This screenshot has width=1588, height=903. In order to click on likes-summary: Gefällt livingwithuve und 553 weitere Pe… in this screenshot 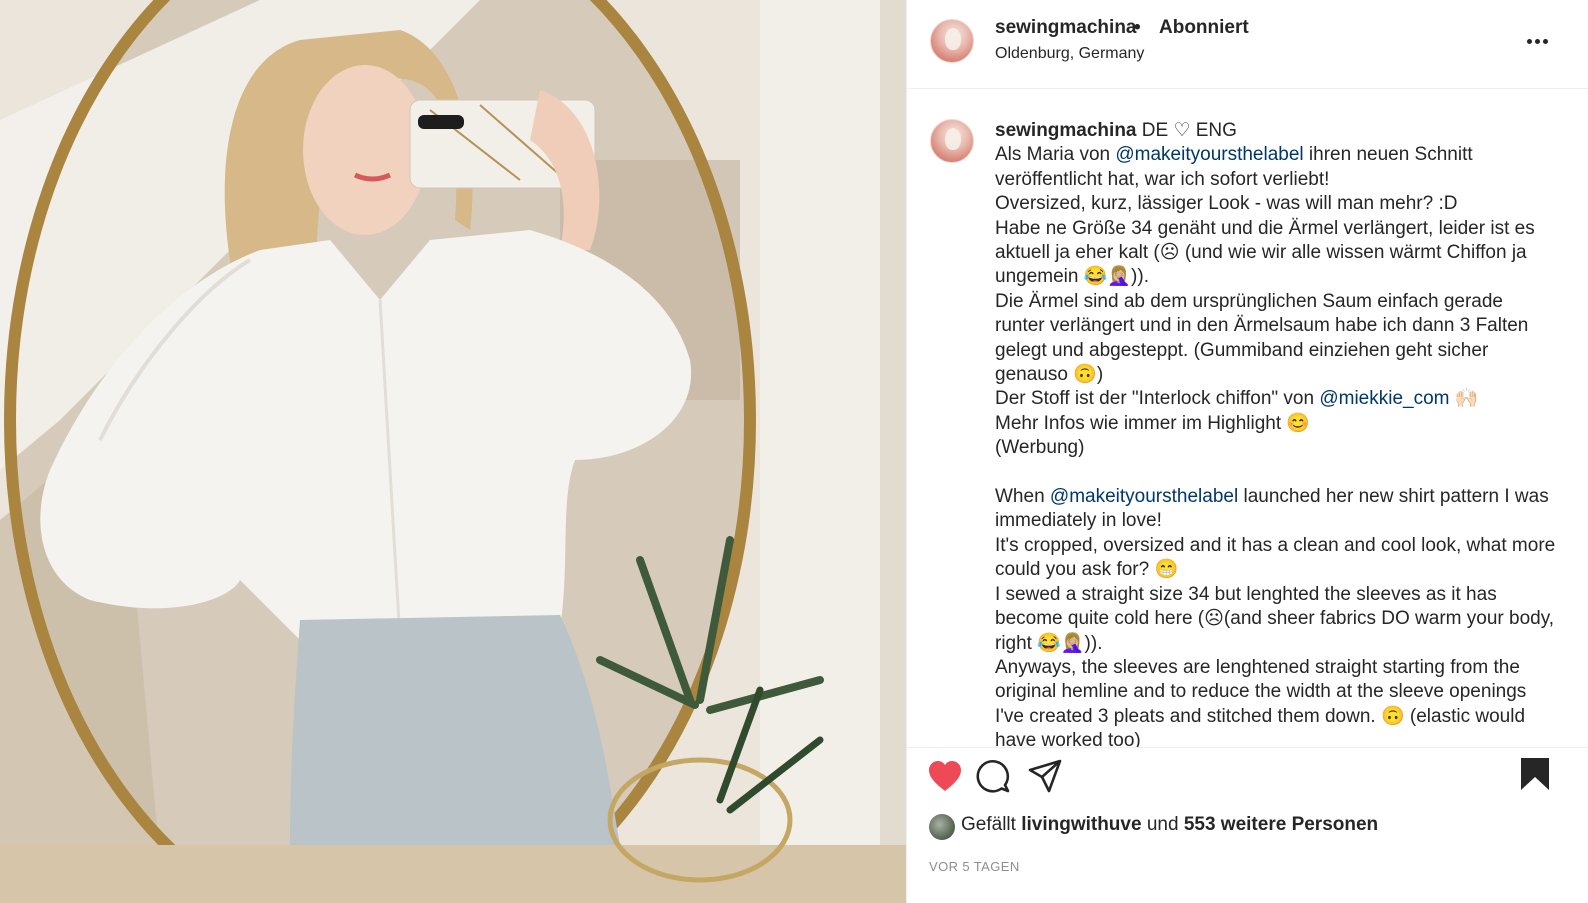, I will do `click(1169, 825)`.